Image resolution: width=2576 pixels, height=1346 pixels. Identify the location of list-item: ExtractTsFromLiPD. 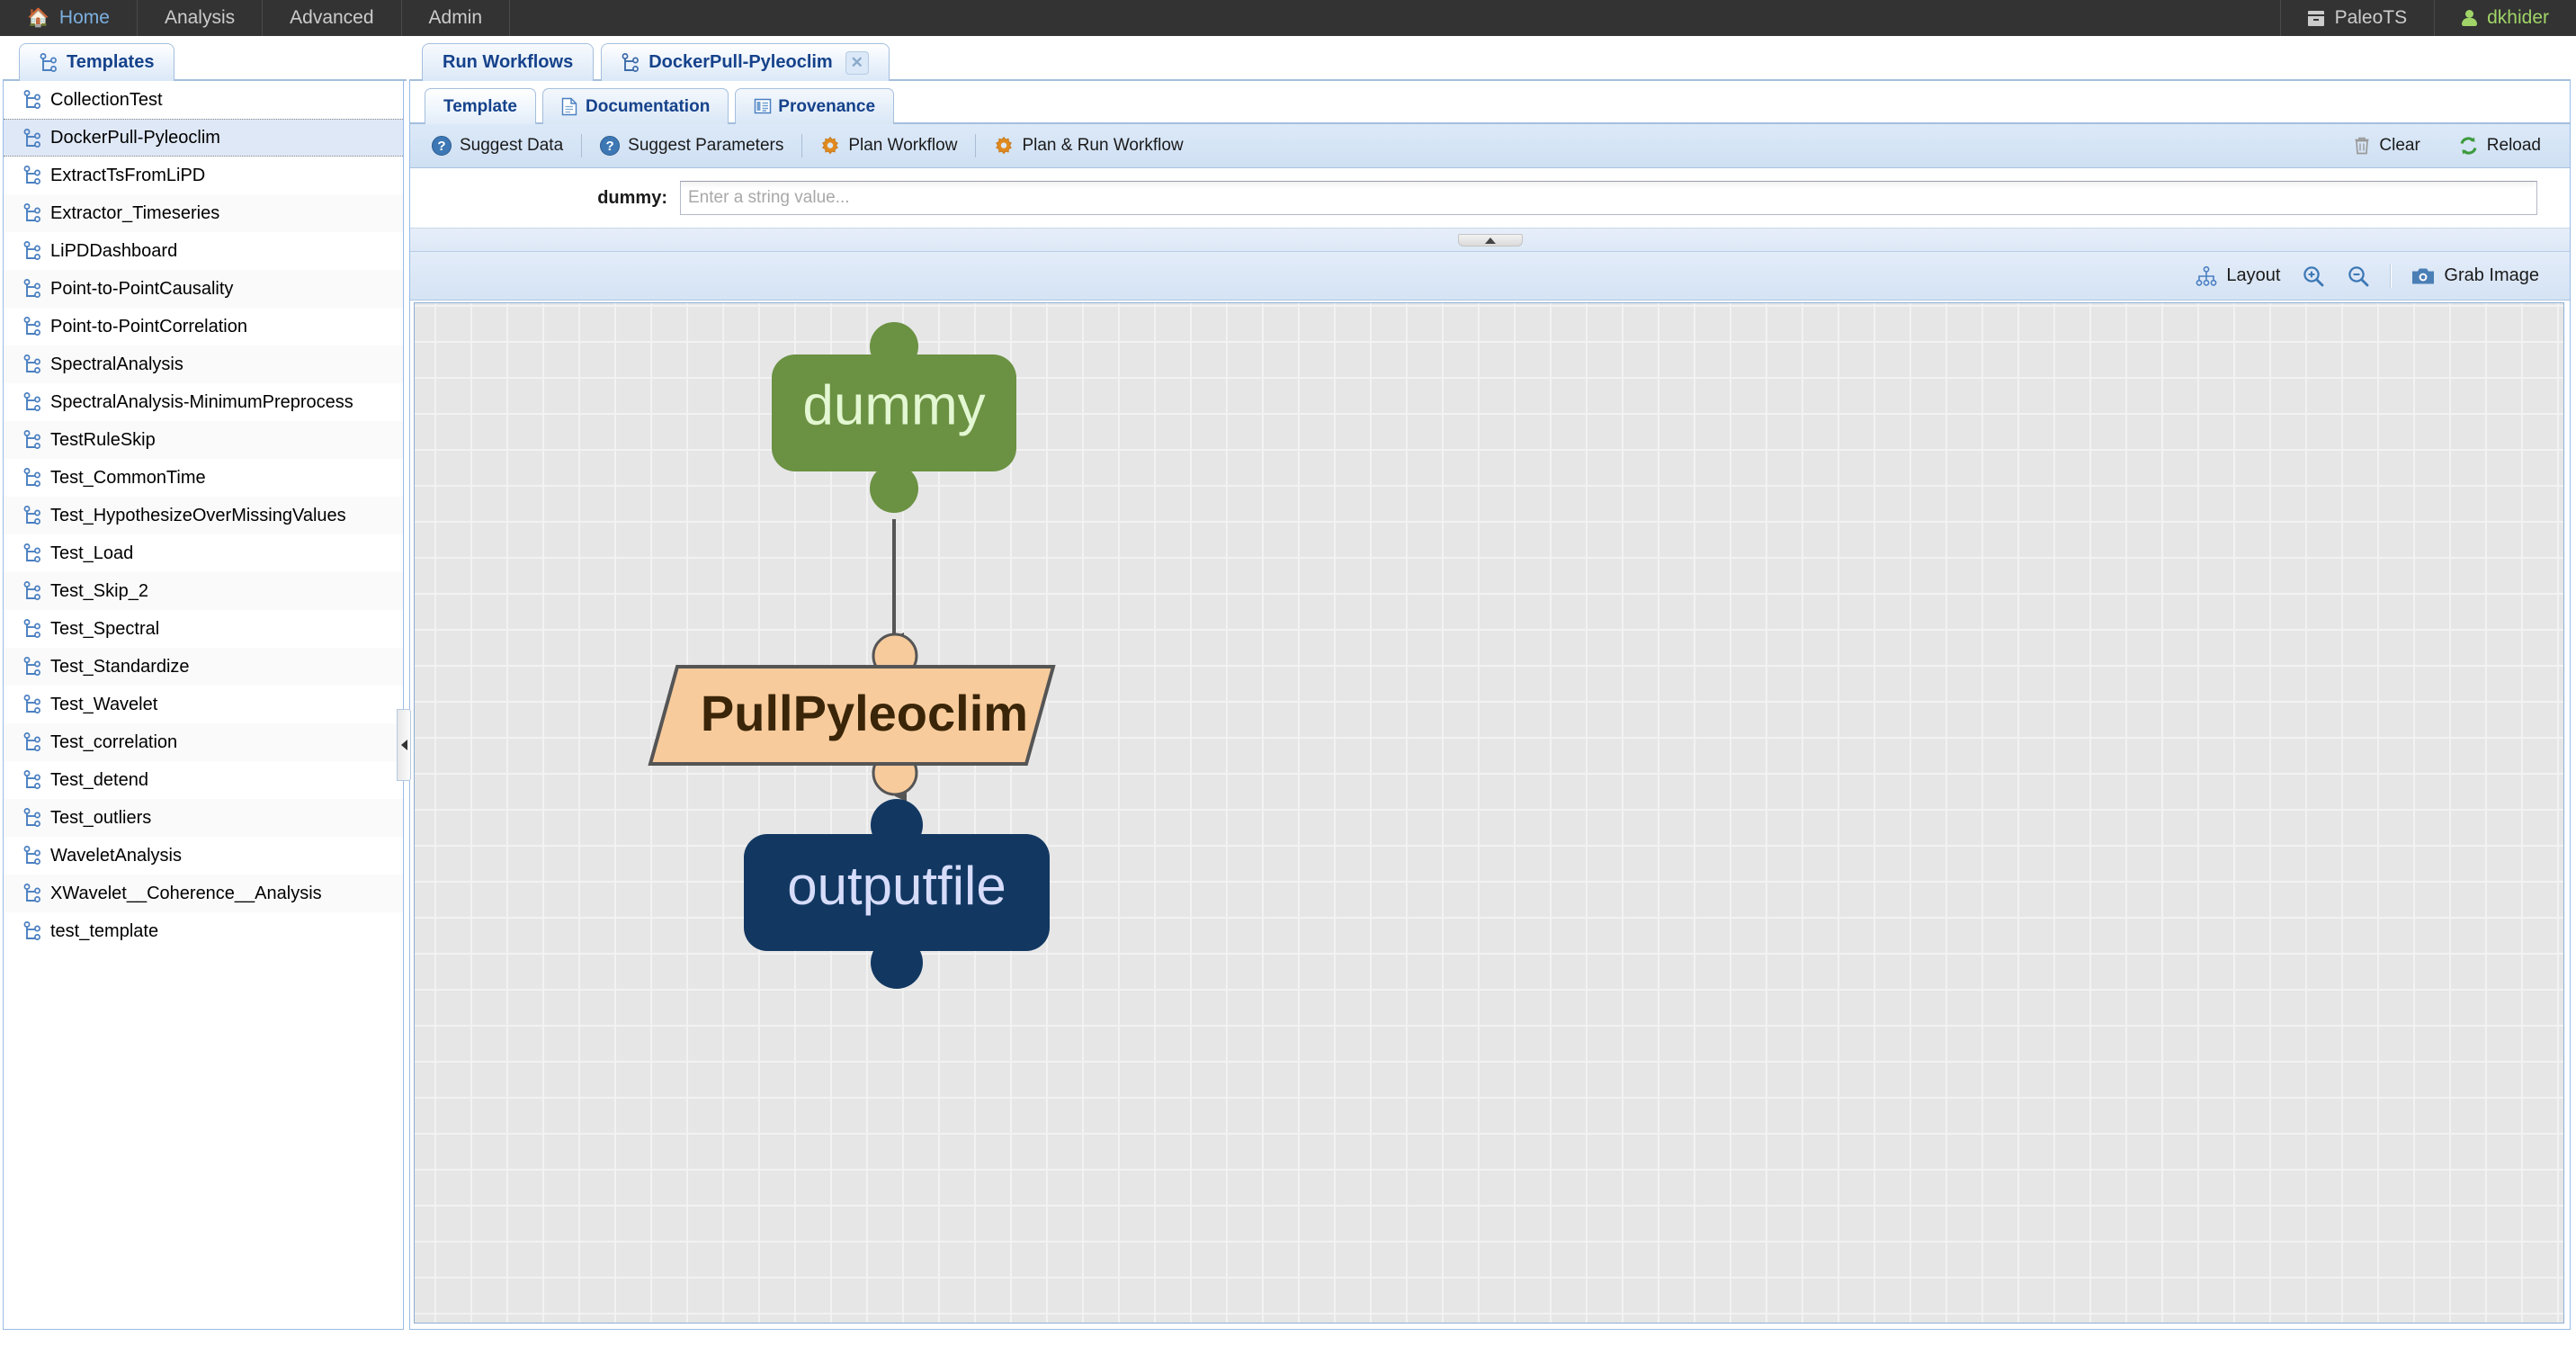
(203, 175).